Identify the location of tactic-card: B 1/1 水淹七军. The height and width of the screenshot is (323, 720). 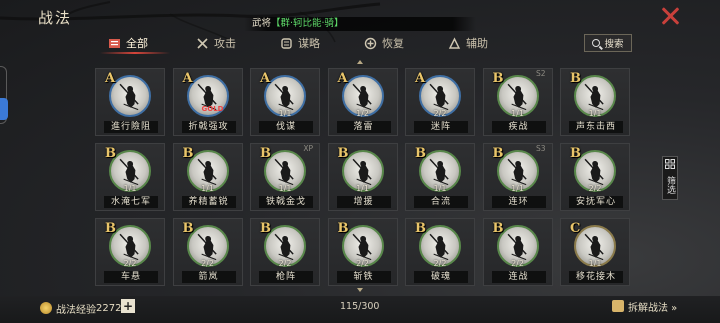
(130, 177).